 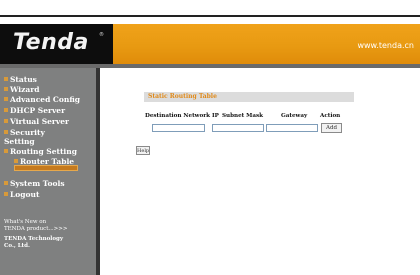 I want to click on sidebar-item-label: Wizard, so click(x=25, y=89).